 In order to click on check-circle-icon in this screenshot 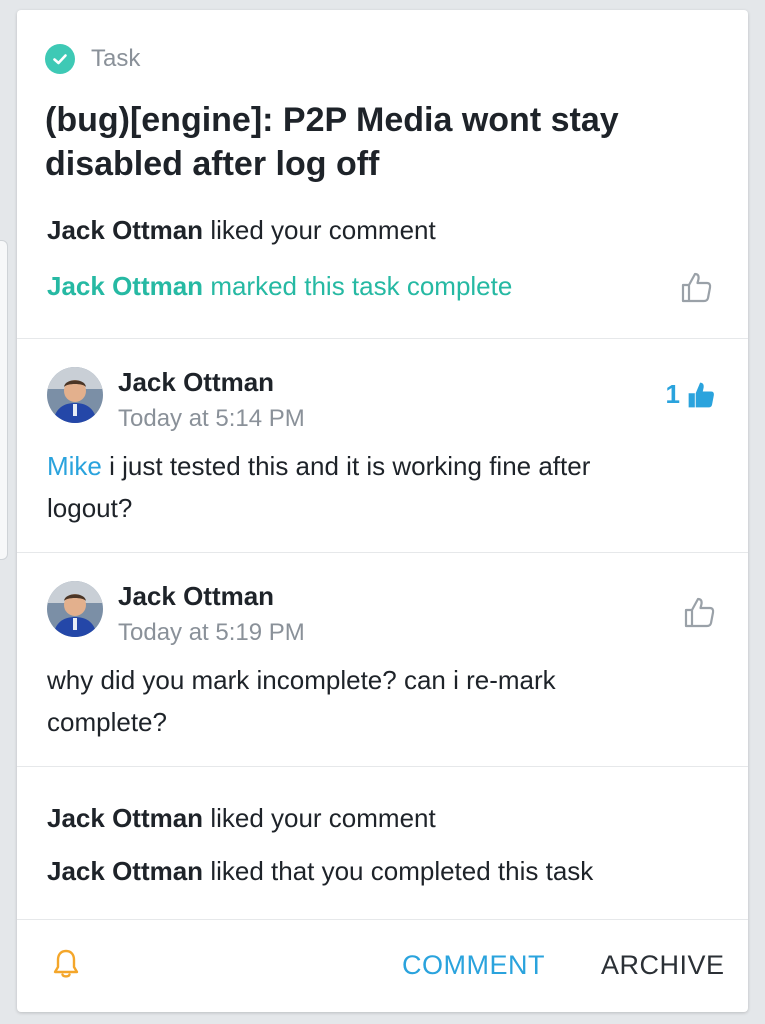, I will do `click(60, 59)`.